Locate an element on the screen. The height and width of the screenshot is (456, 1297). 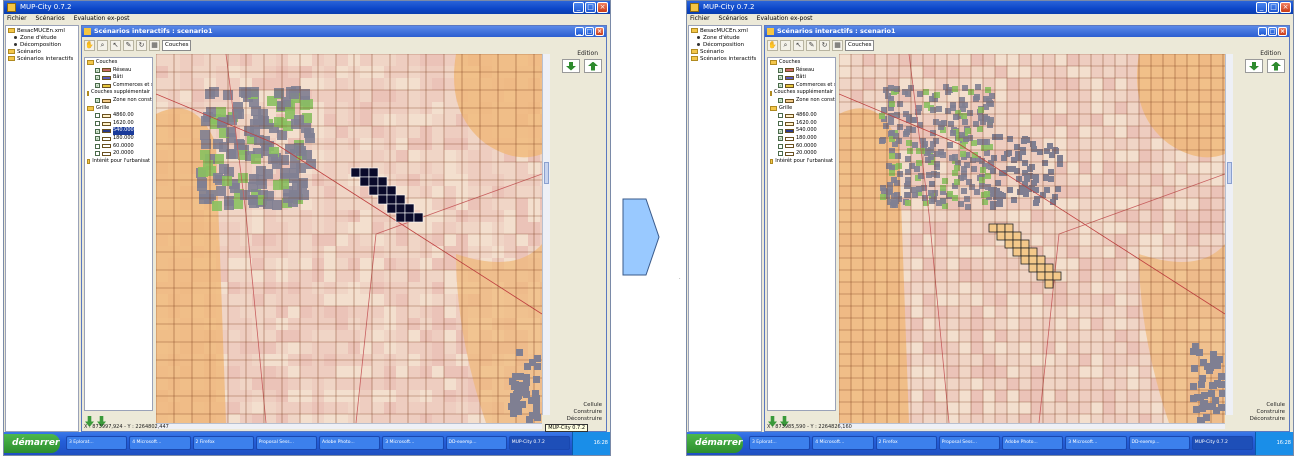
layer-row: 60.0000 is located at coordinates (118, 147).